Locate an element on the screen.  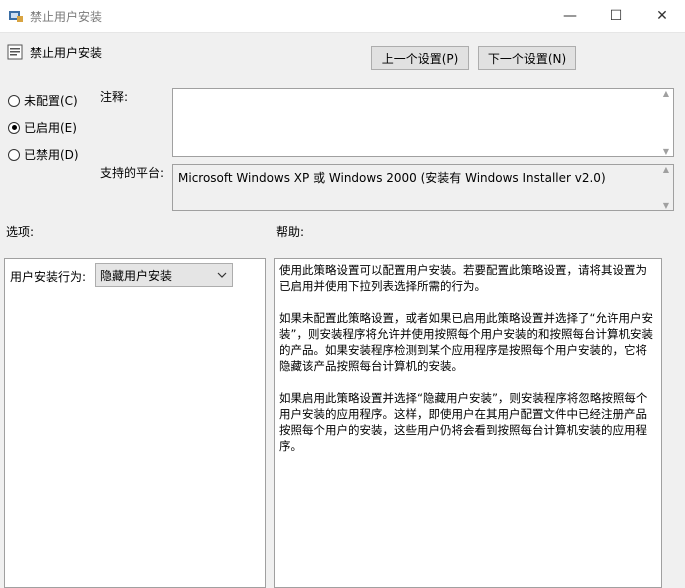
options-heading: 选项: is located at coordinates (20, 232).